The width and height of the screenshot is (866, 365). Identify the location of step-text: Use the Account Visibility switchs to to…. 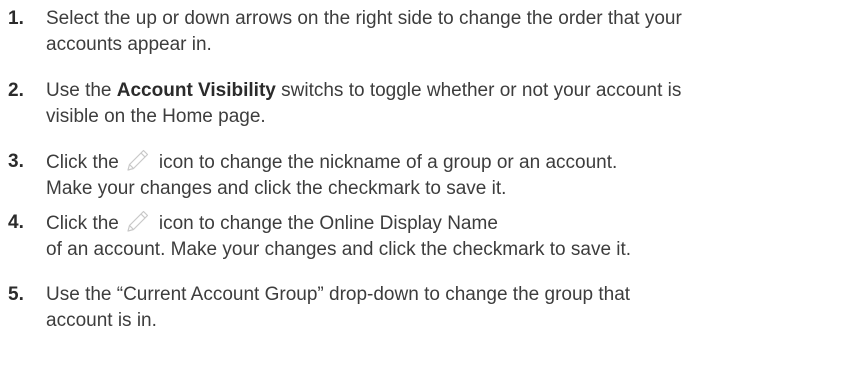
(453, 104).